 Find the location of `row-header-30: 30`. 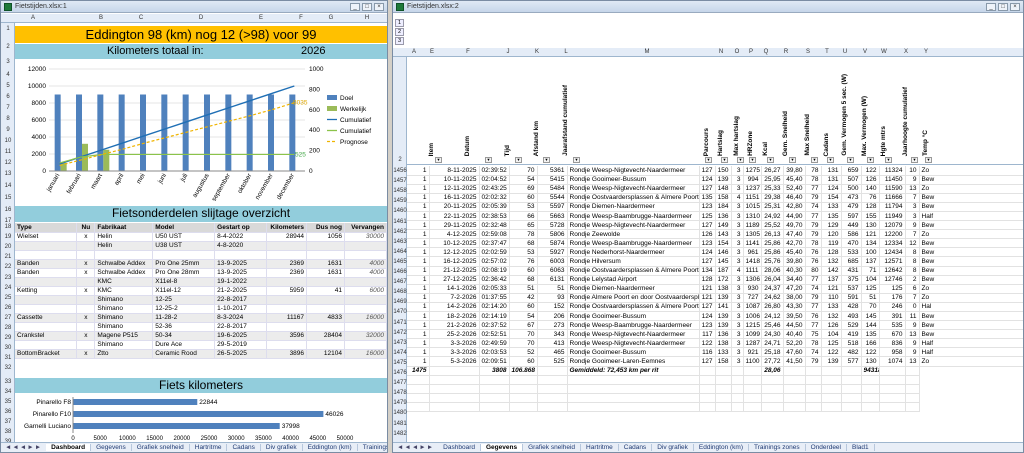

row-header-30: 30 is located at coordinates (8, 348).